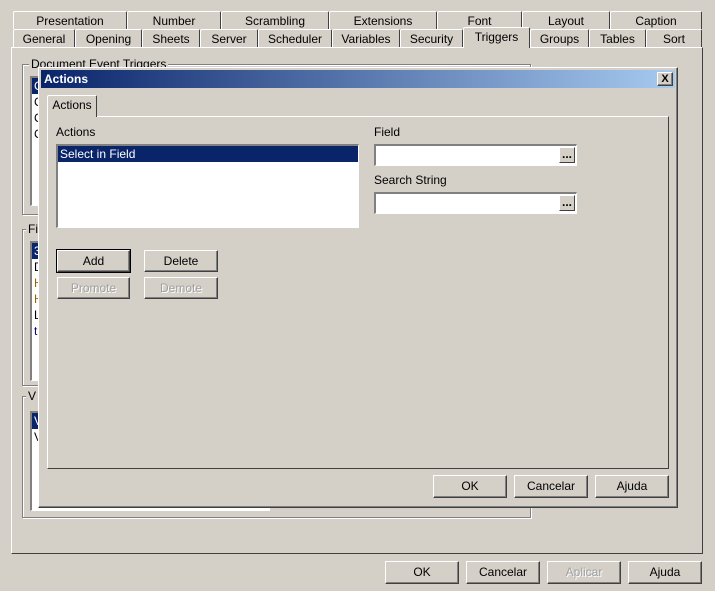 Image resolution: width=715 pixels, height=591 pixels. I want to click on tab-server: Server, so click(229, 38).